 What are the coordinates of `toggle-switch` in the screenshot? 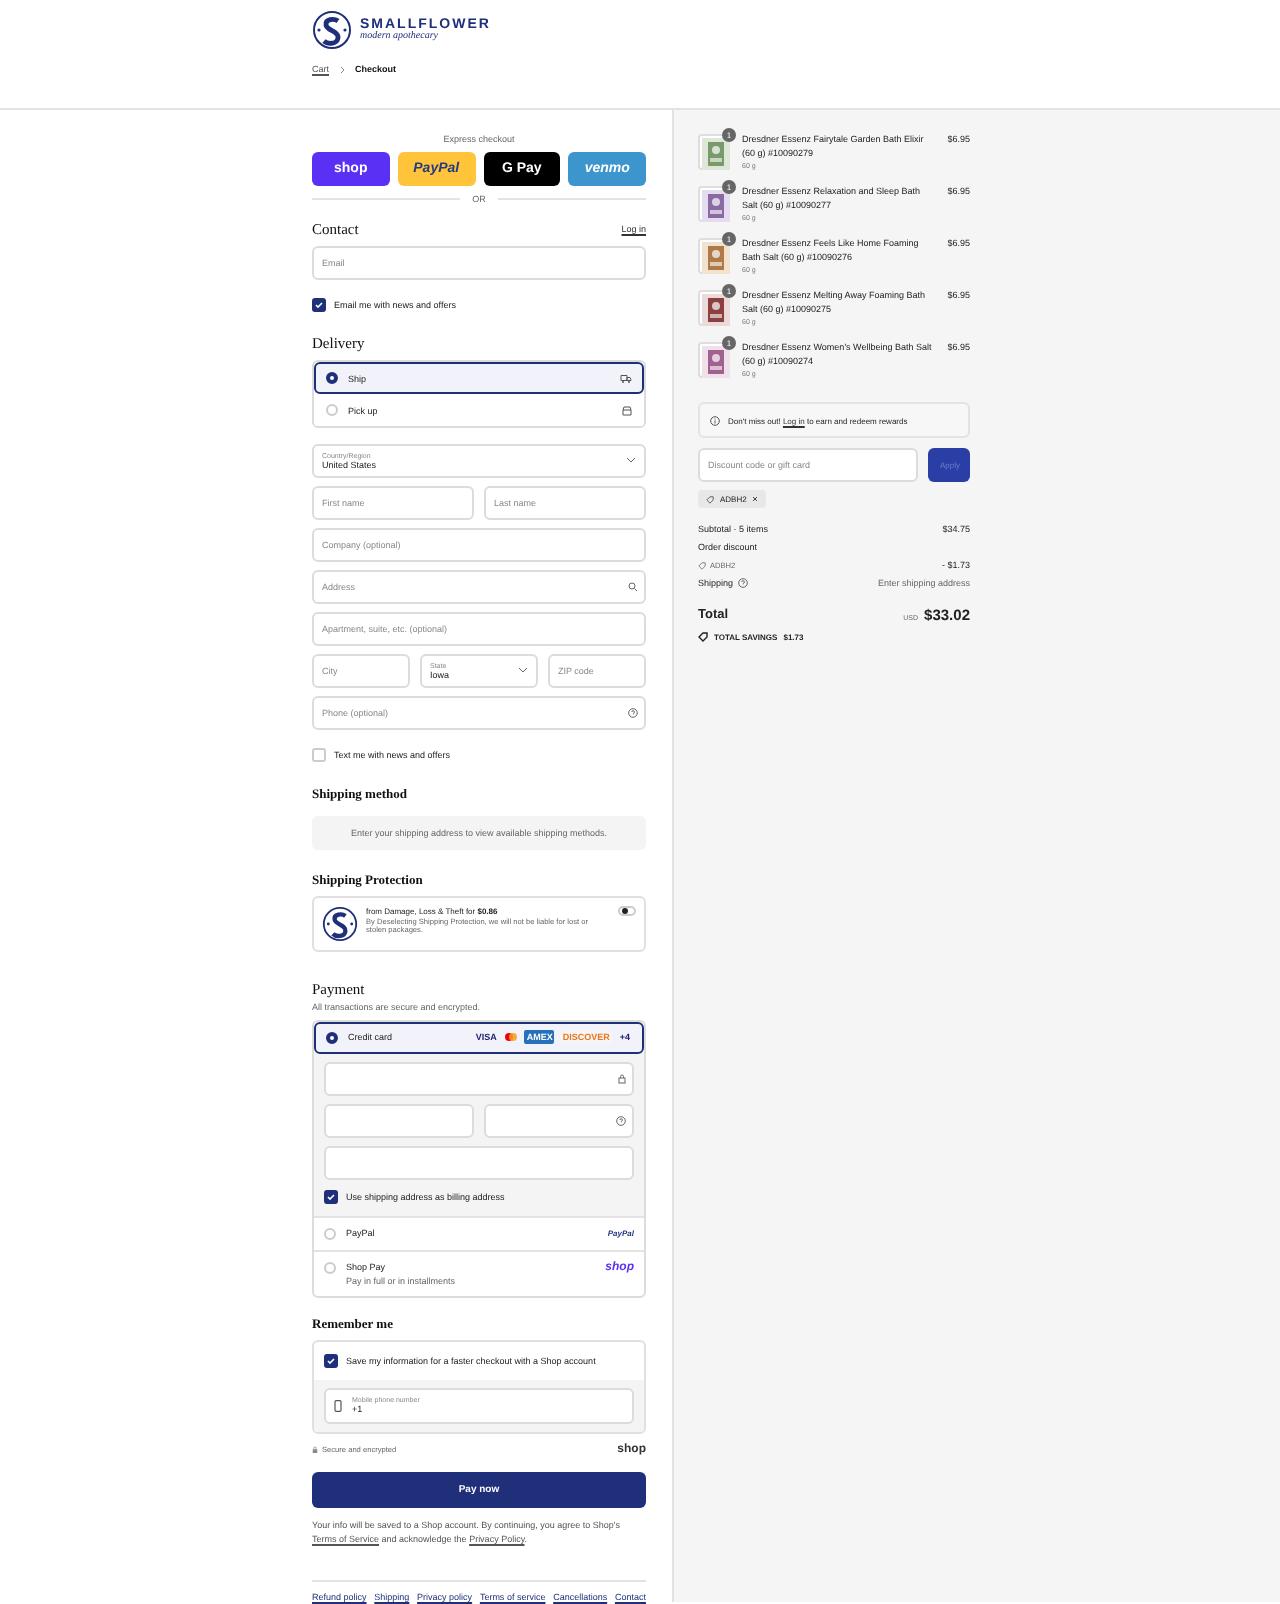 It's located at (627, 910).